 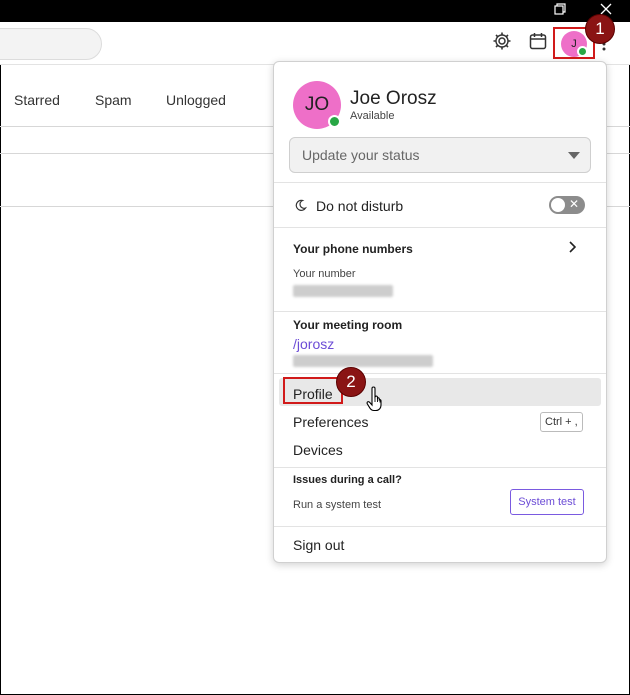 What do you see at coordinates (372, 116) in the screenshot?
I see `availability-status: Available` at bounding box center [372, 116].